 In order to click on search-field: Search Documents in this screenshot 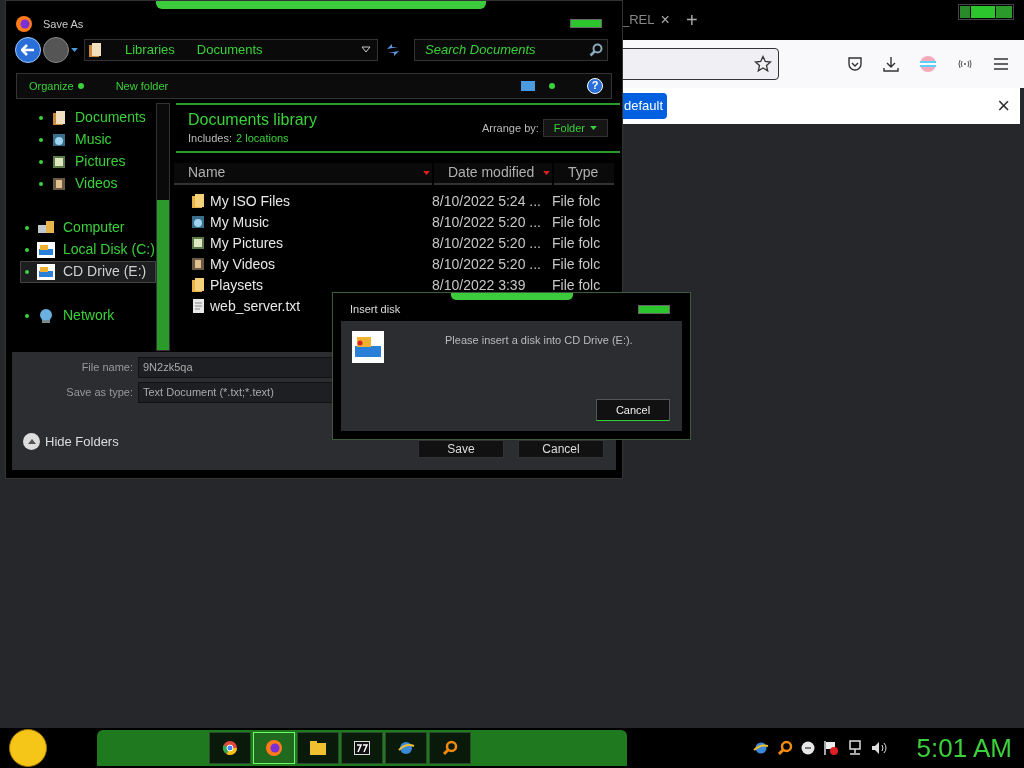, I will do `click(511, 49)`.